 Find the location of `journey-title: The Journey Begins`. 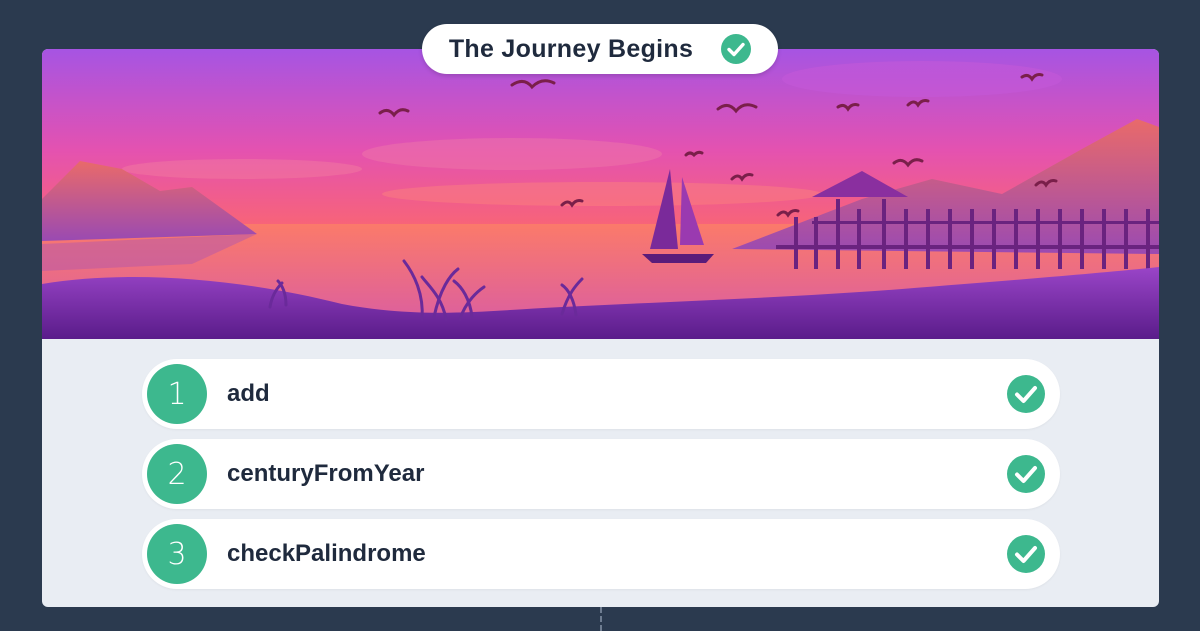

journey-title: The Journey Begins is located at coordinates (571, 48).